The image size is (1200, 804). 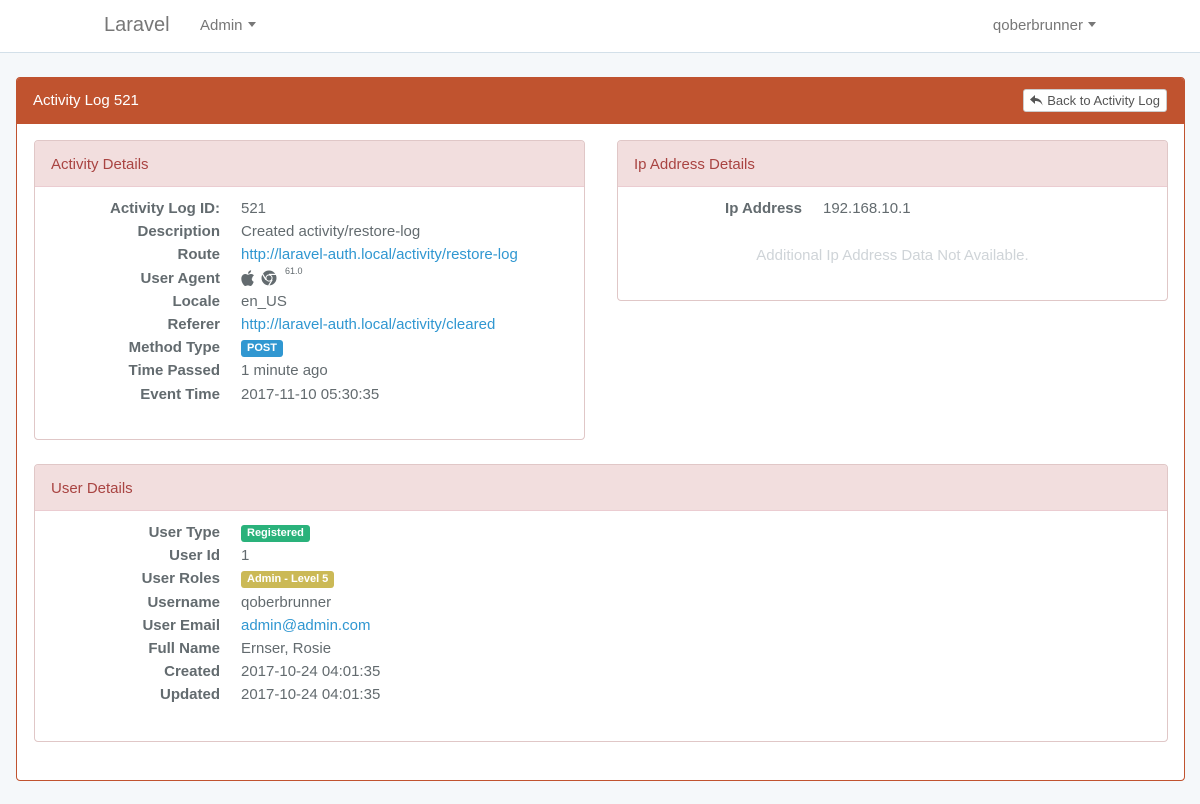 I want to click on detail-label: Locale, so click(x=196, y=301).